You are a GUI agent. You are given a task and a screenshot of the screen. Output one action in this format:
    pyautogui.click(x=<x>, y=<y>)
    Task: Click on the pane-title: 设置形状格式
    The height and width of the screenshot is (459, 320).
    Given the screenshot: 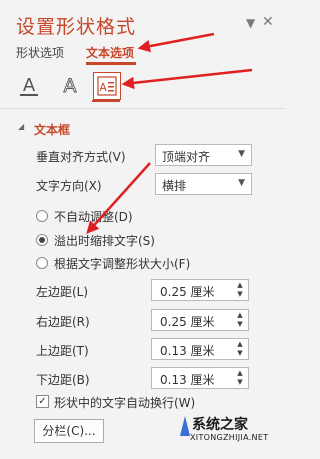 What is the action you would take?
    pyautogui.click(x=76, y=27)
    